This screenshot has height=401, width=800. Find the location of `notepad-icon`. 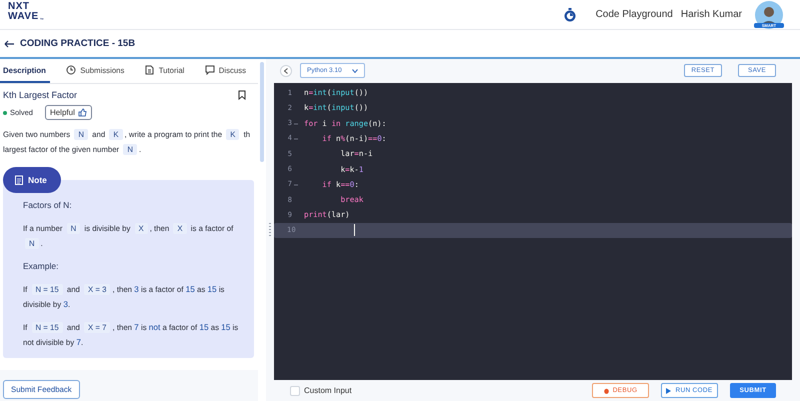

notepad-icon is located at coordinates (19, 180).